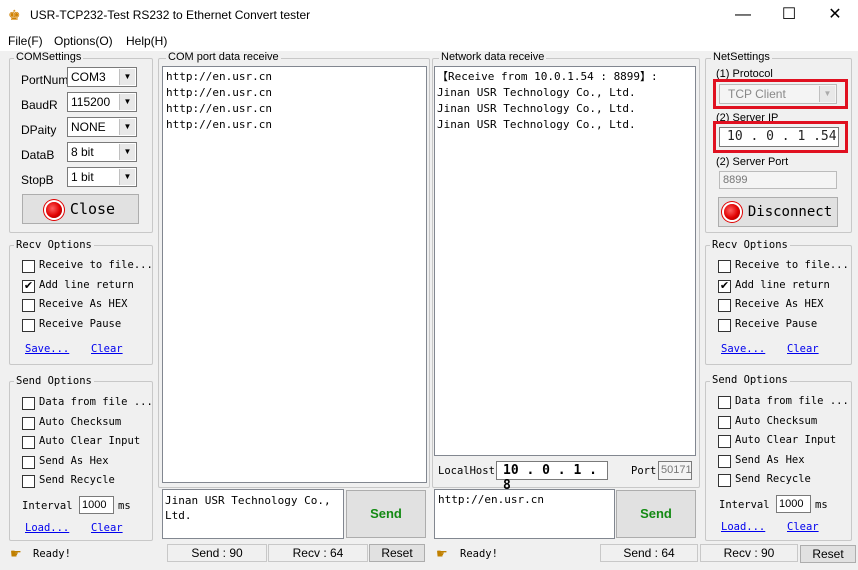 The width and height of the screenshot is (858, 570). What do you see at coordinates (386, 514) in the screenshot?
I see `com-send-button: Send` at bounding box center [386, 514].